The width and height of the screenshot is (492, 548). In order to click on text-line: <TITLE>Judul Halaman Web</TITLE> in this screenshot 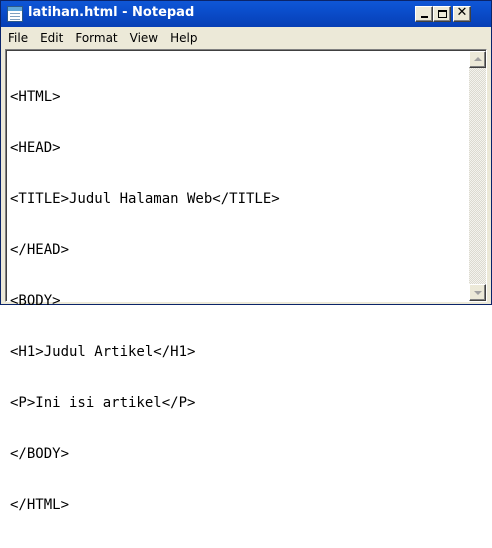, I will do `click(145, 199)`.